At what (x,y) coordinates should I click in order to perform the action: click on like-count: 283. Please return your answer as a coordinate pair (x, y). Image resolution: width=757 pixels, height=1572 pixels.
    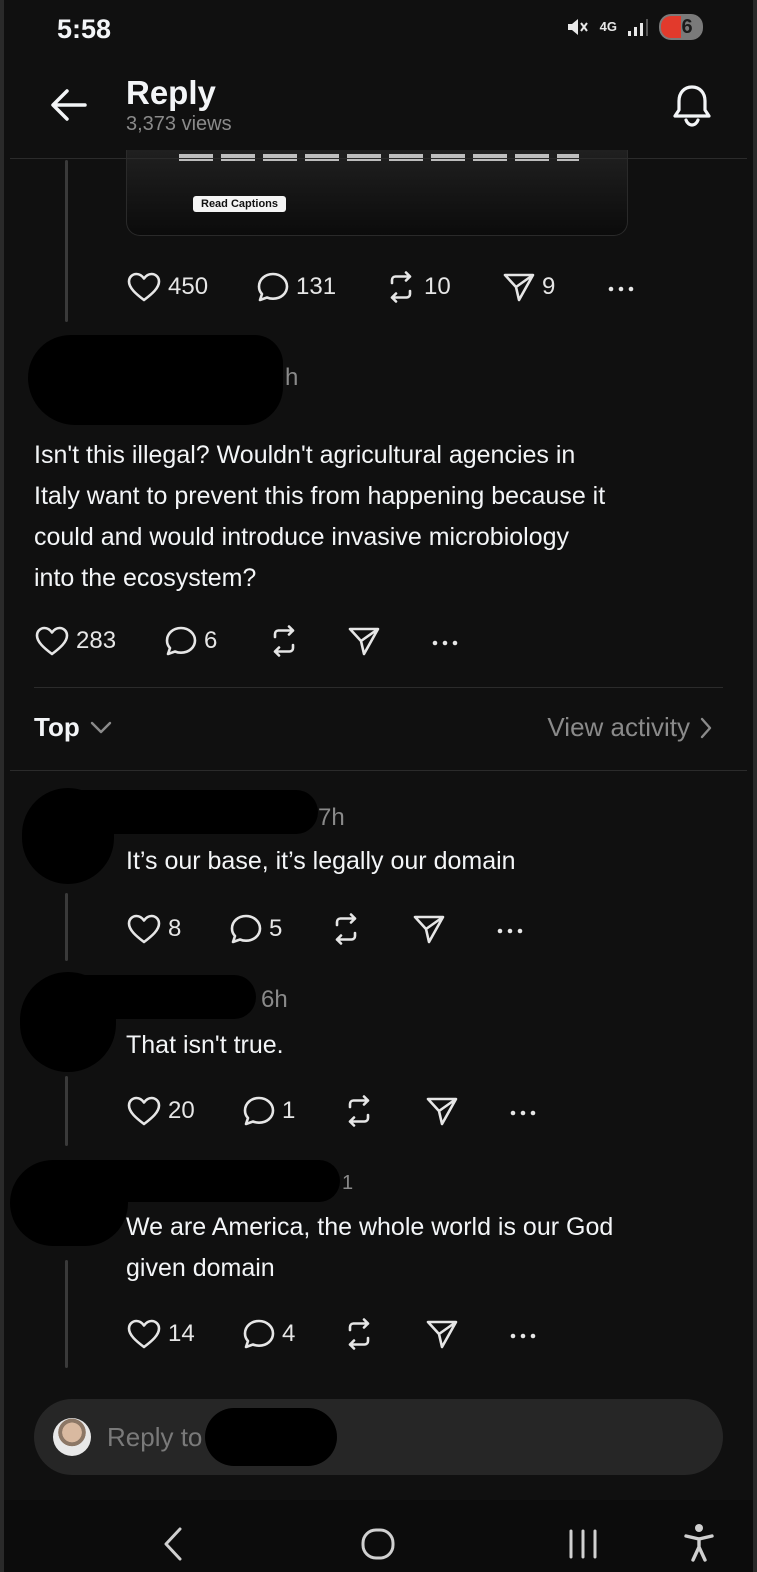
    Looking at the image, I should click on (96, 640).